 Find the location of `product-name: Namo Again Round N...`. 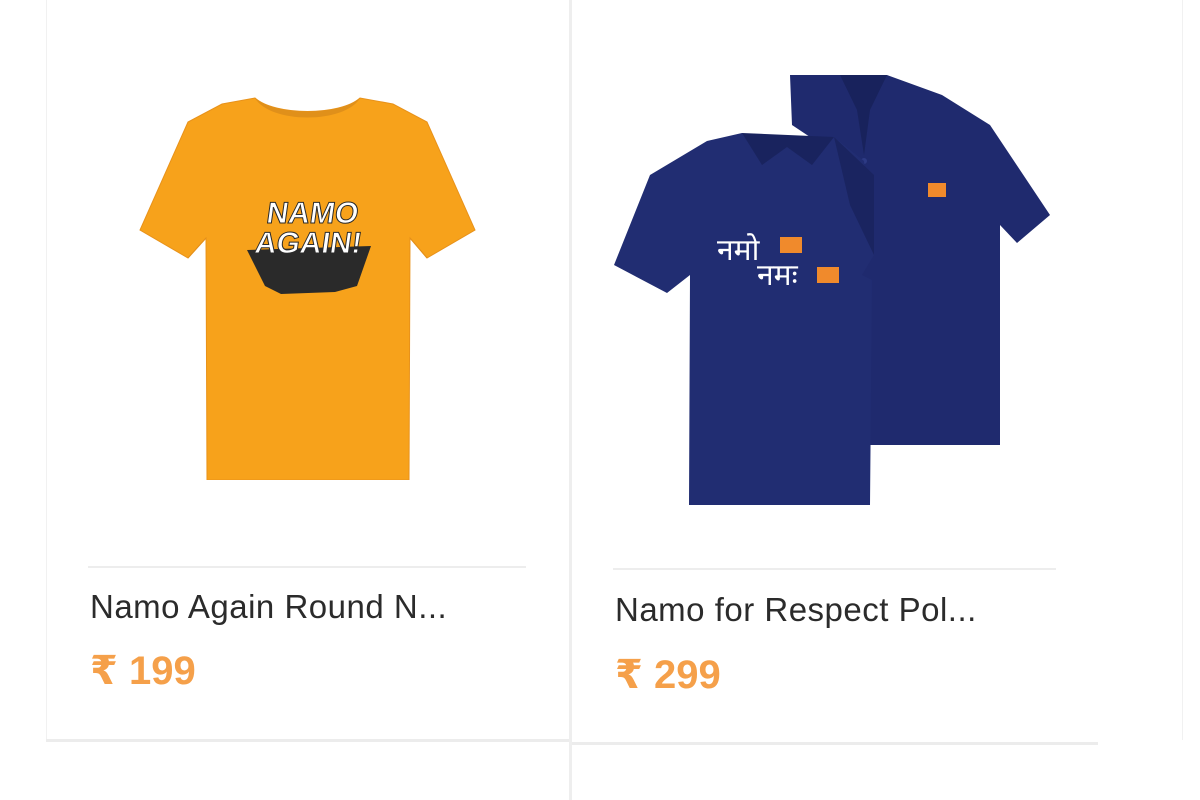

product-name: Namo Again Round N... is located at coordinates (268, 607).